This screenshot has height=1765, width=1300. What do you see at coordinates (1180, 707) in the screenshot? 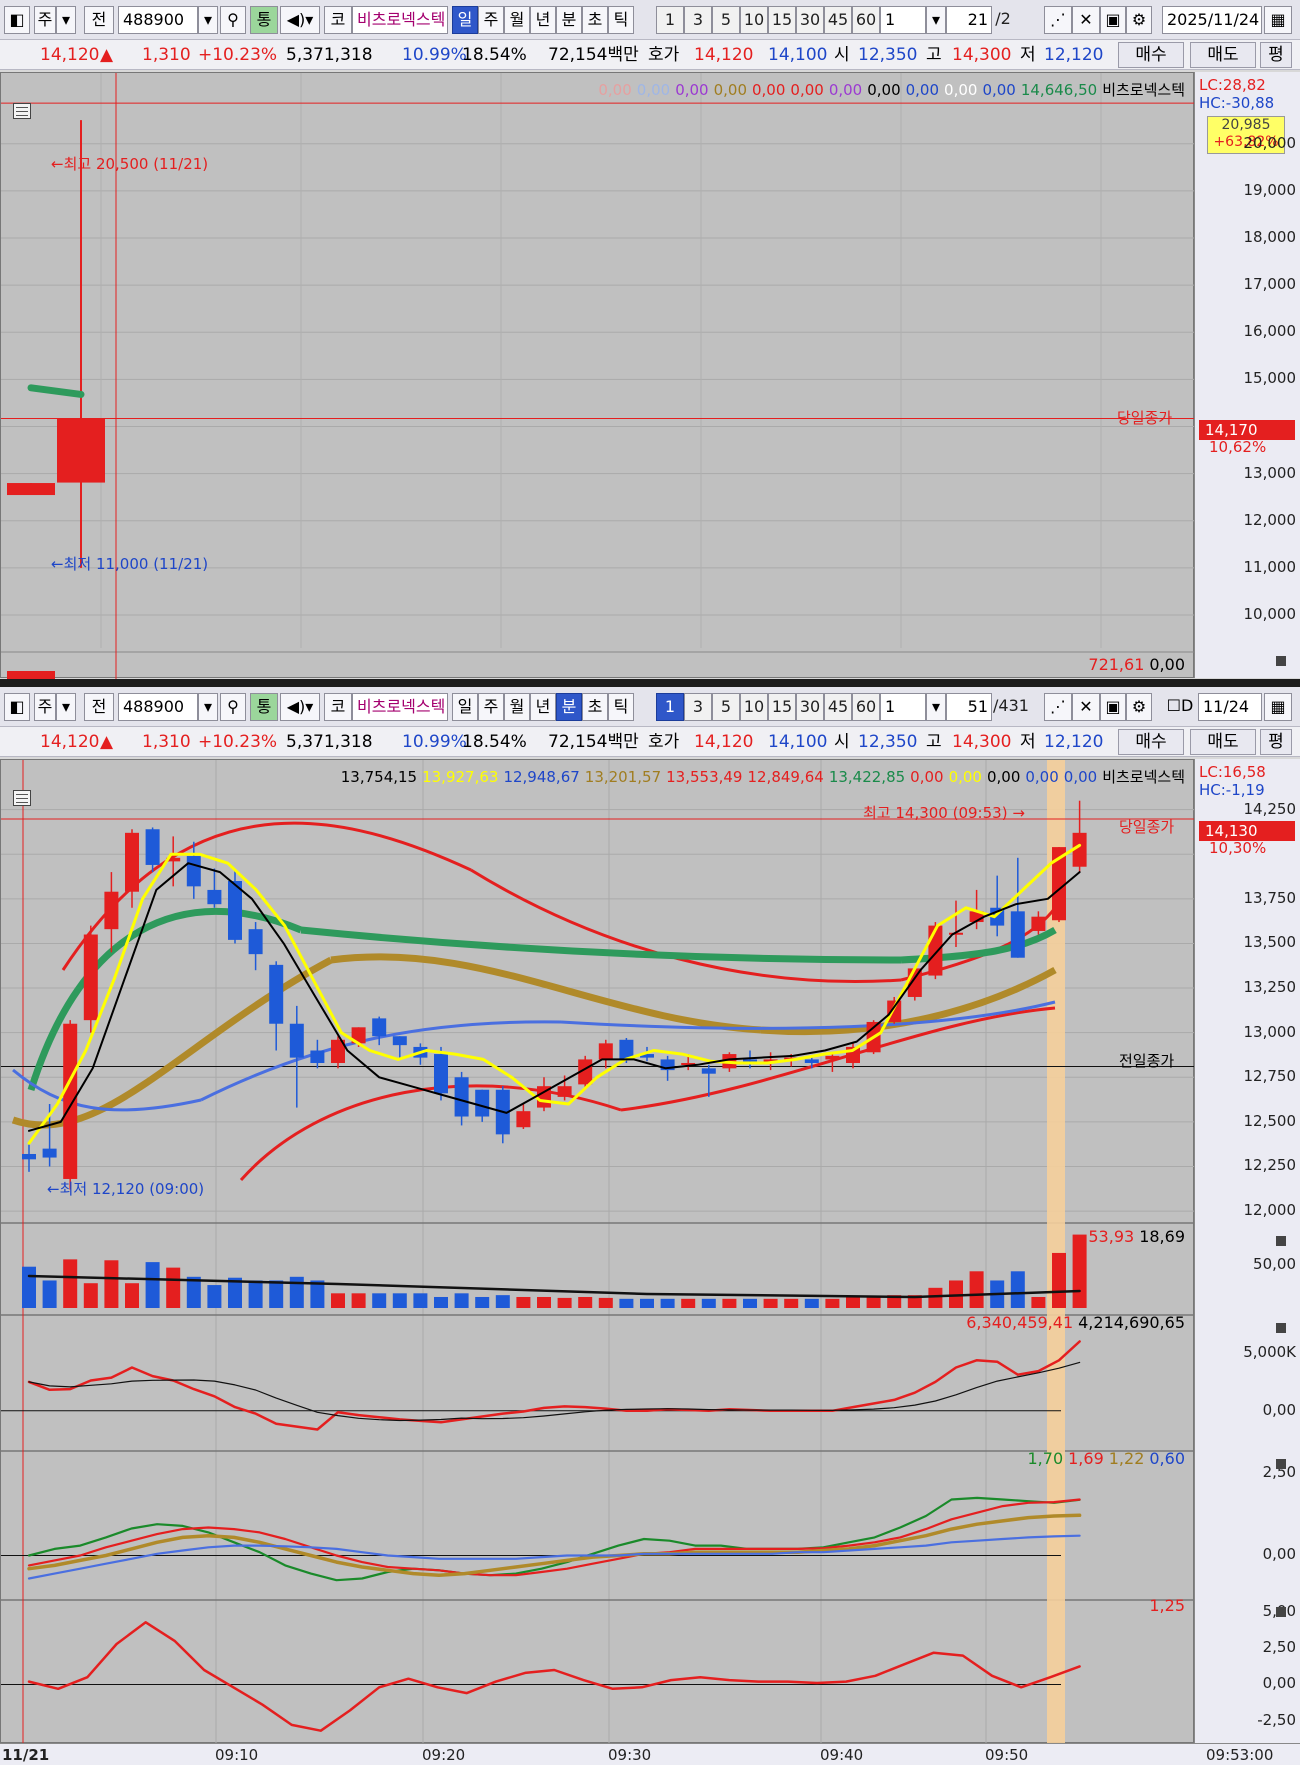
I see `checkbox-d: ☐D` at bounding box center [1180, 707].